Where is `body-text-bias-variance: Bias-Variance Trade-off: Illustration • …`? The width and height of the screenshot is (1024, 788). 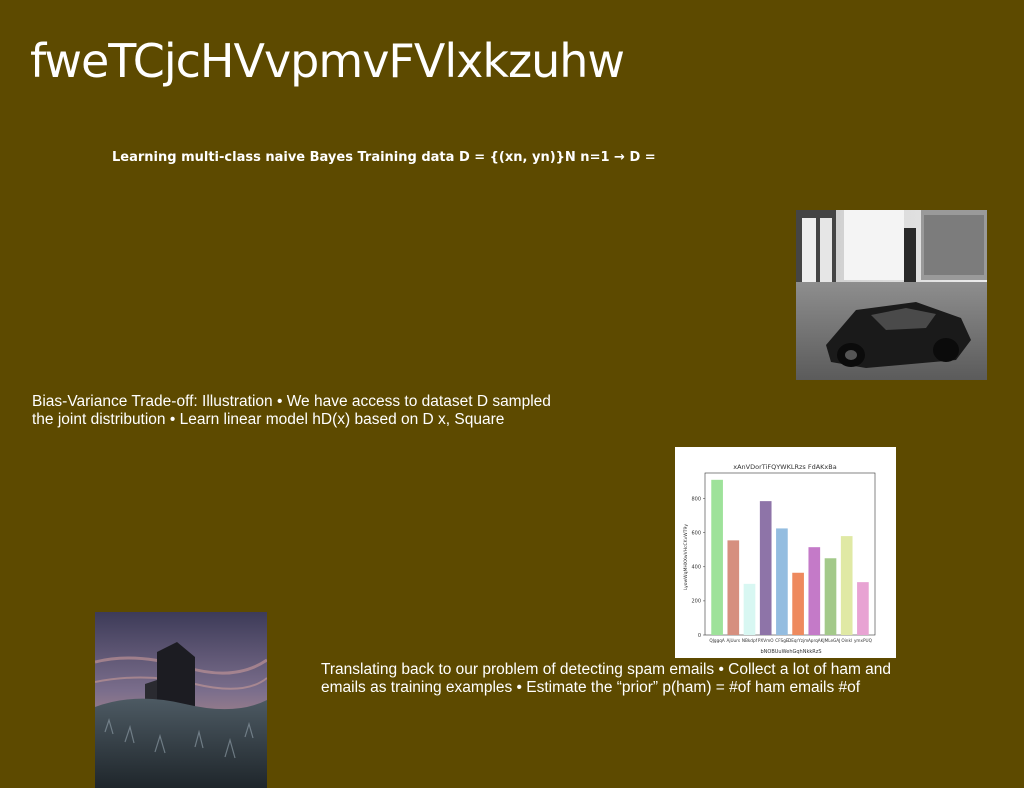
body-text-bias-variance: Bias-Variance Trade-off: Illustration • … is located at coordinates (312, 411).